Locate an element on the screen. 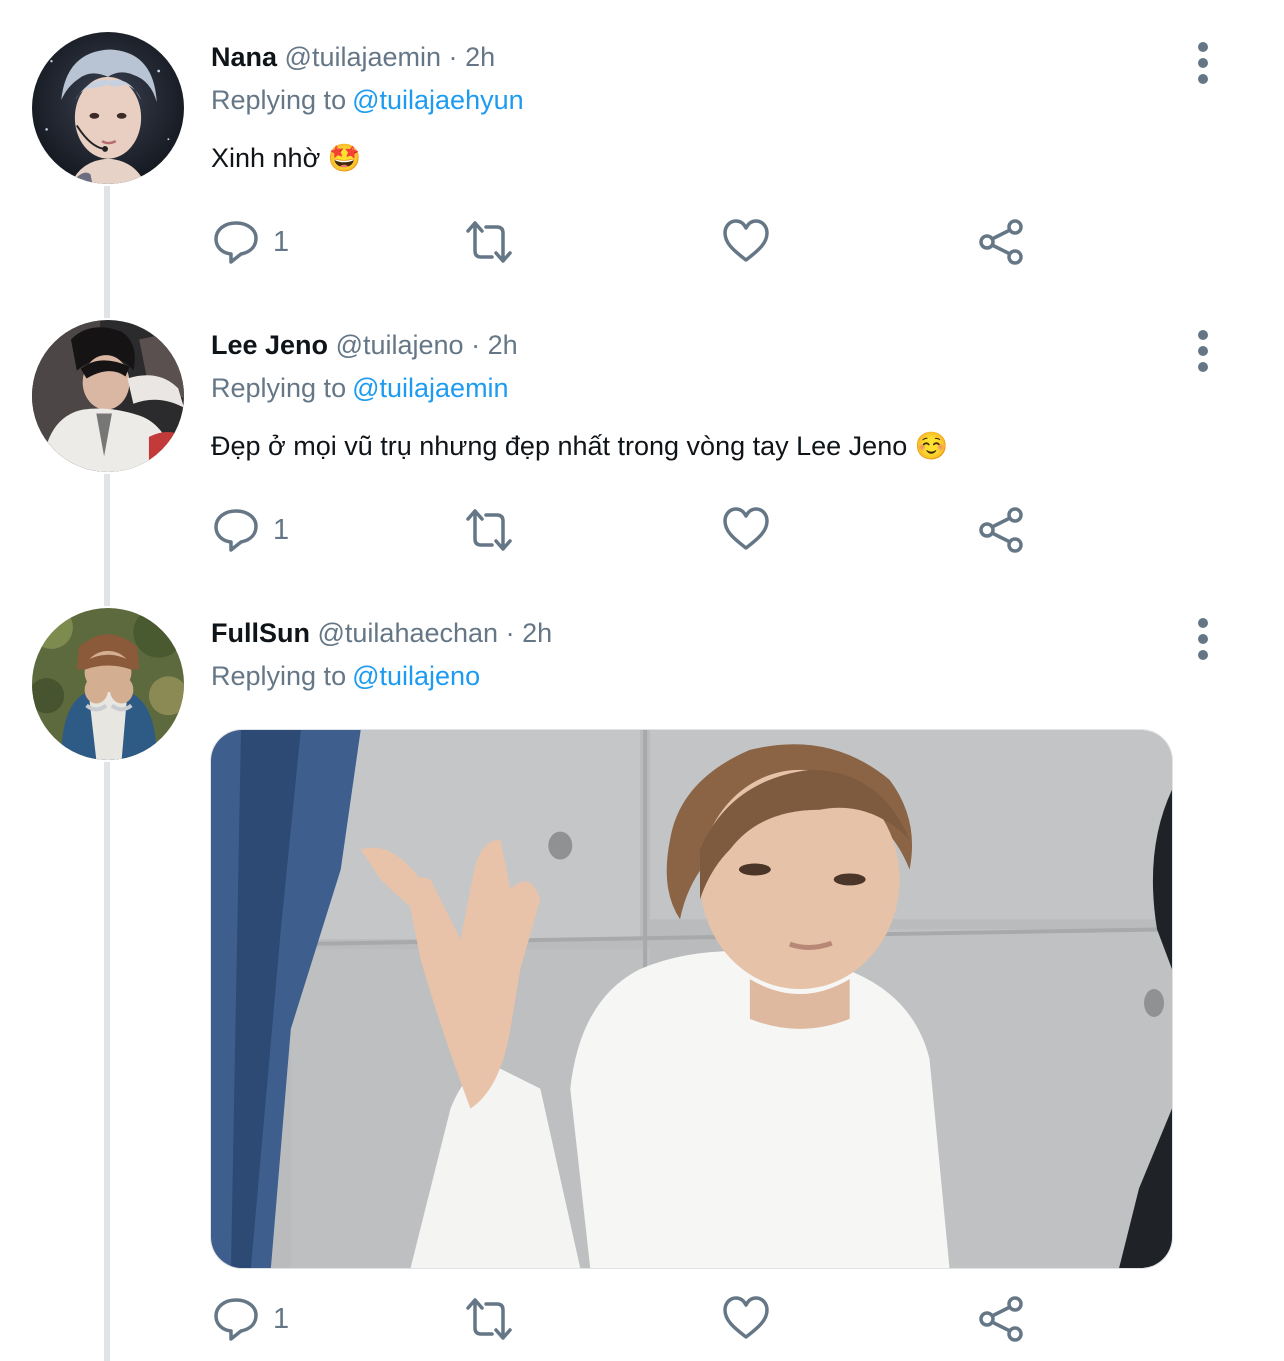 The height and width of the screenshot is (1361, 1284). tweet-header: Nana @tuilajaemin · 2h is located at coordinates (711, 57).